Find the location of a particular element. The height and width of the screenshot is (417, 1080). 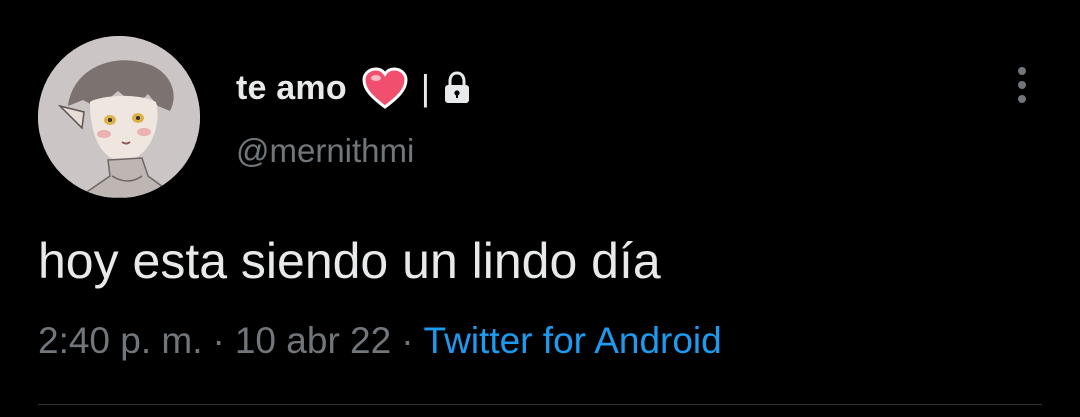

user-name-row: te amo | is located at coordinates (354, 88).